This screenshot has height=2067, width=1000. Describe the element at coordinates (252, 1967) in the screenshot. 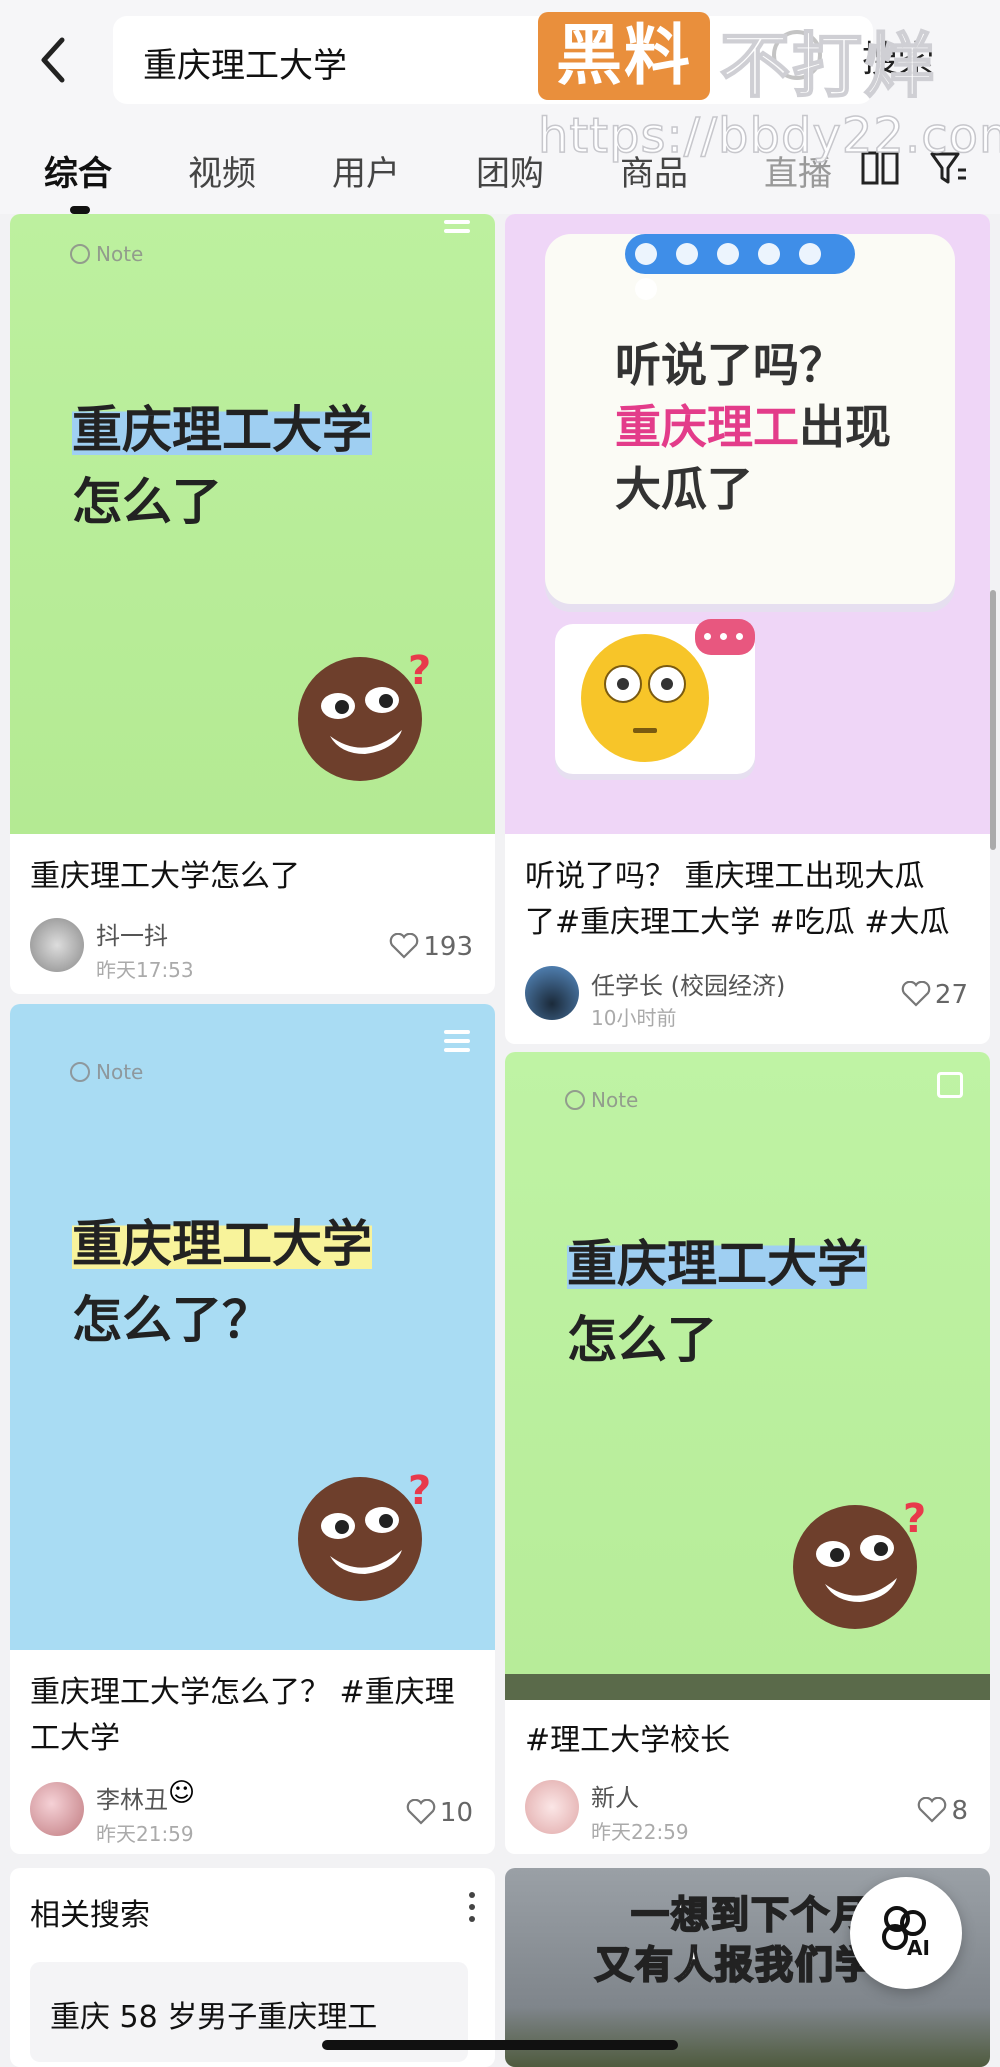

I see `related-searches: 相关搜索 重庆 58 岁男子重庆理工` at that location.